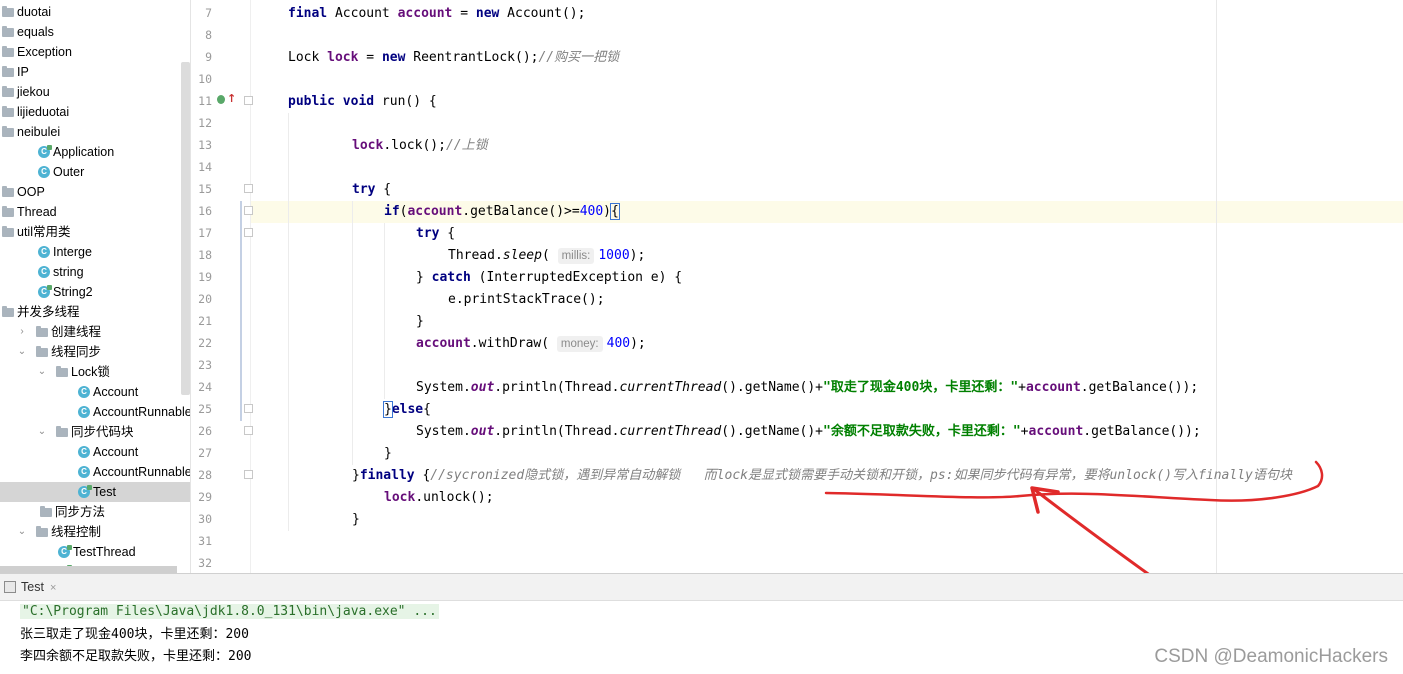 Image resolution: width=1403 pixels, height=674 pixels. I want to click on tree-item: Thread, so click(95, 212).